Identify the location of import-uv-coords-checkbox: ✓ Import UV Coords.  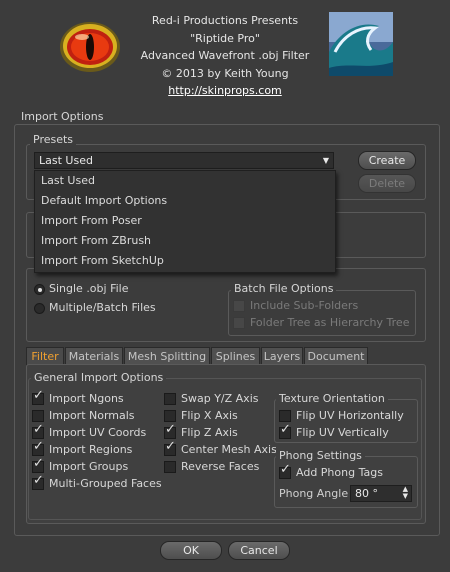
(89, 431).